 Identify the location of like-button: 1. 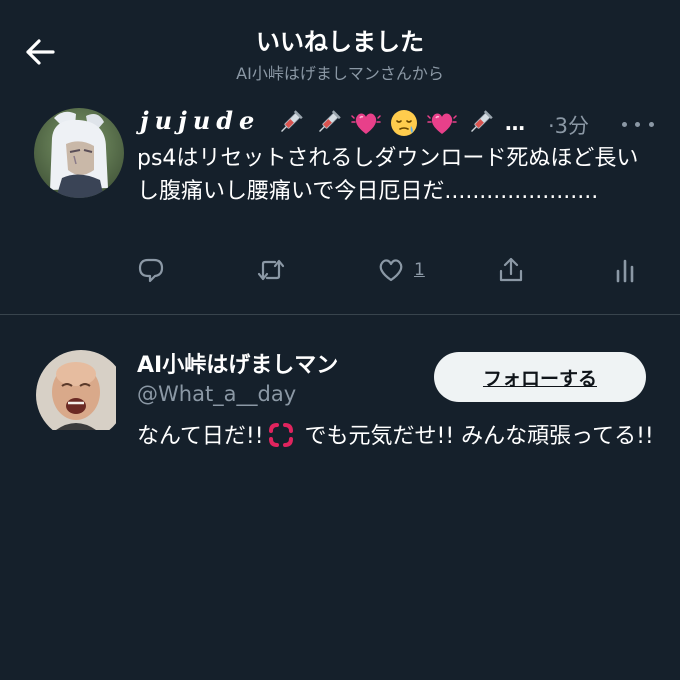
(400, 270).